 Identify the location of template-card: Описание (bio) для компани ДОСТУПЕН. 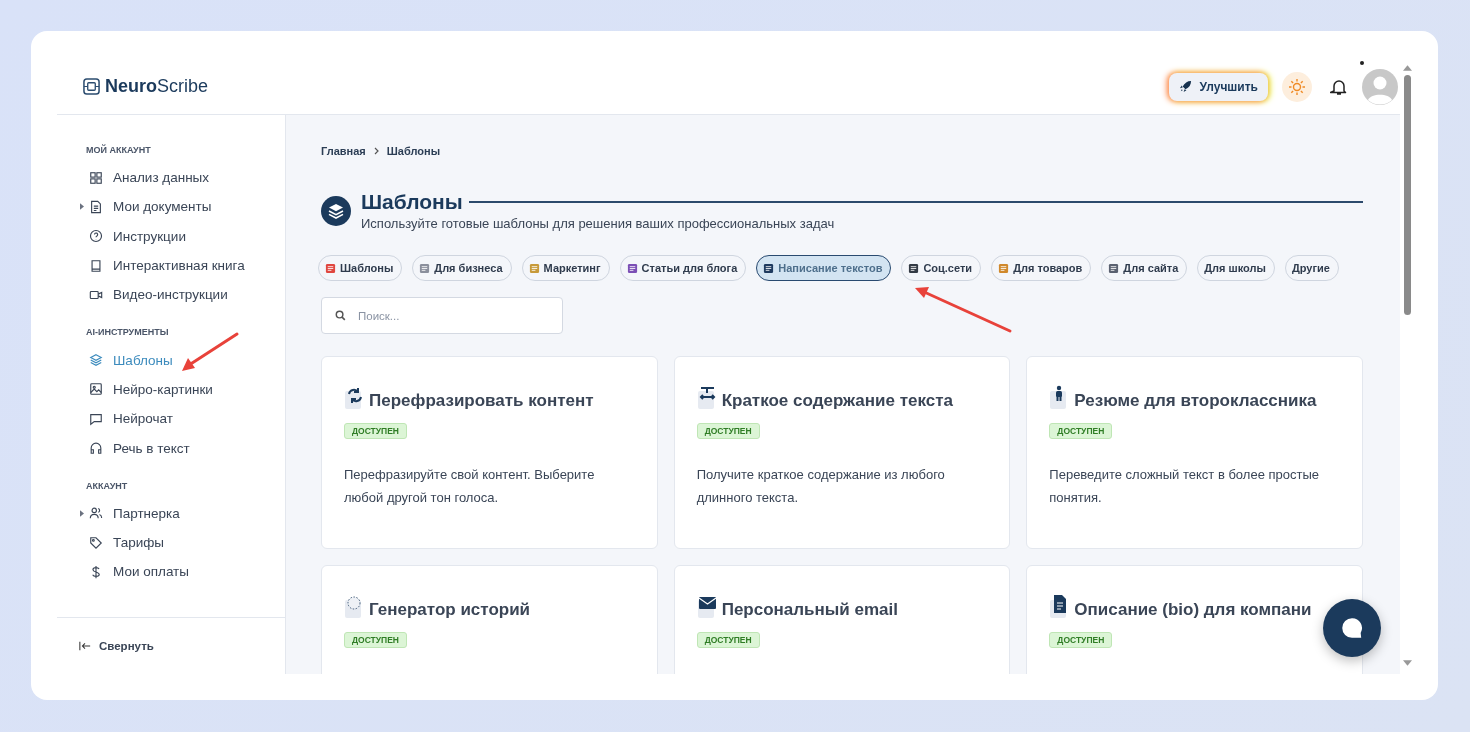
(1194, 619).